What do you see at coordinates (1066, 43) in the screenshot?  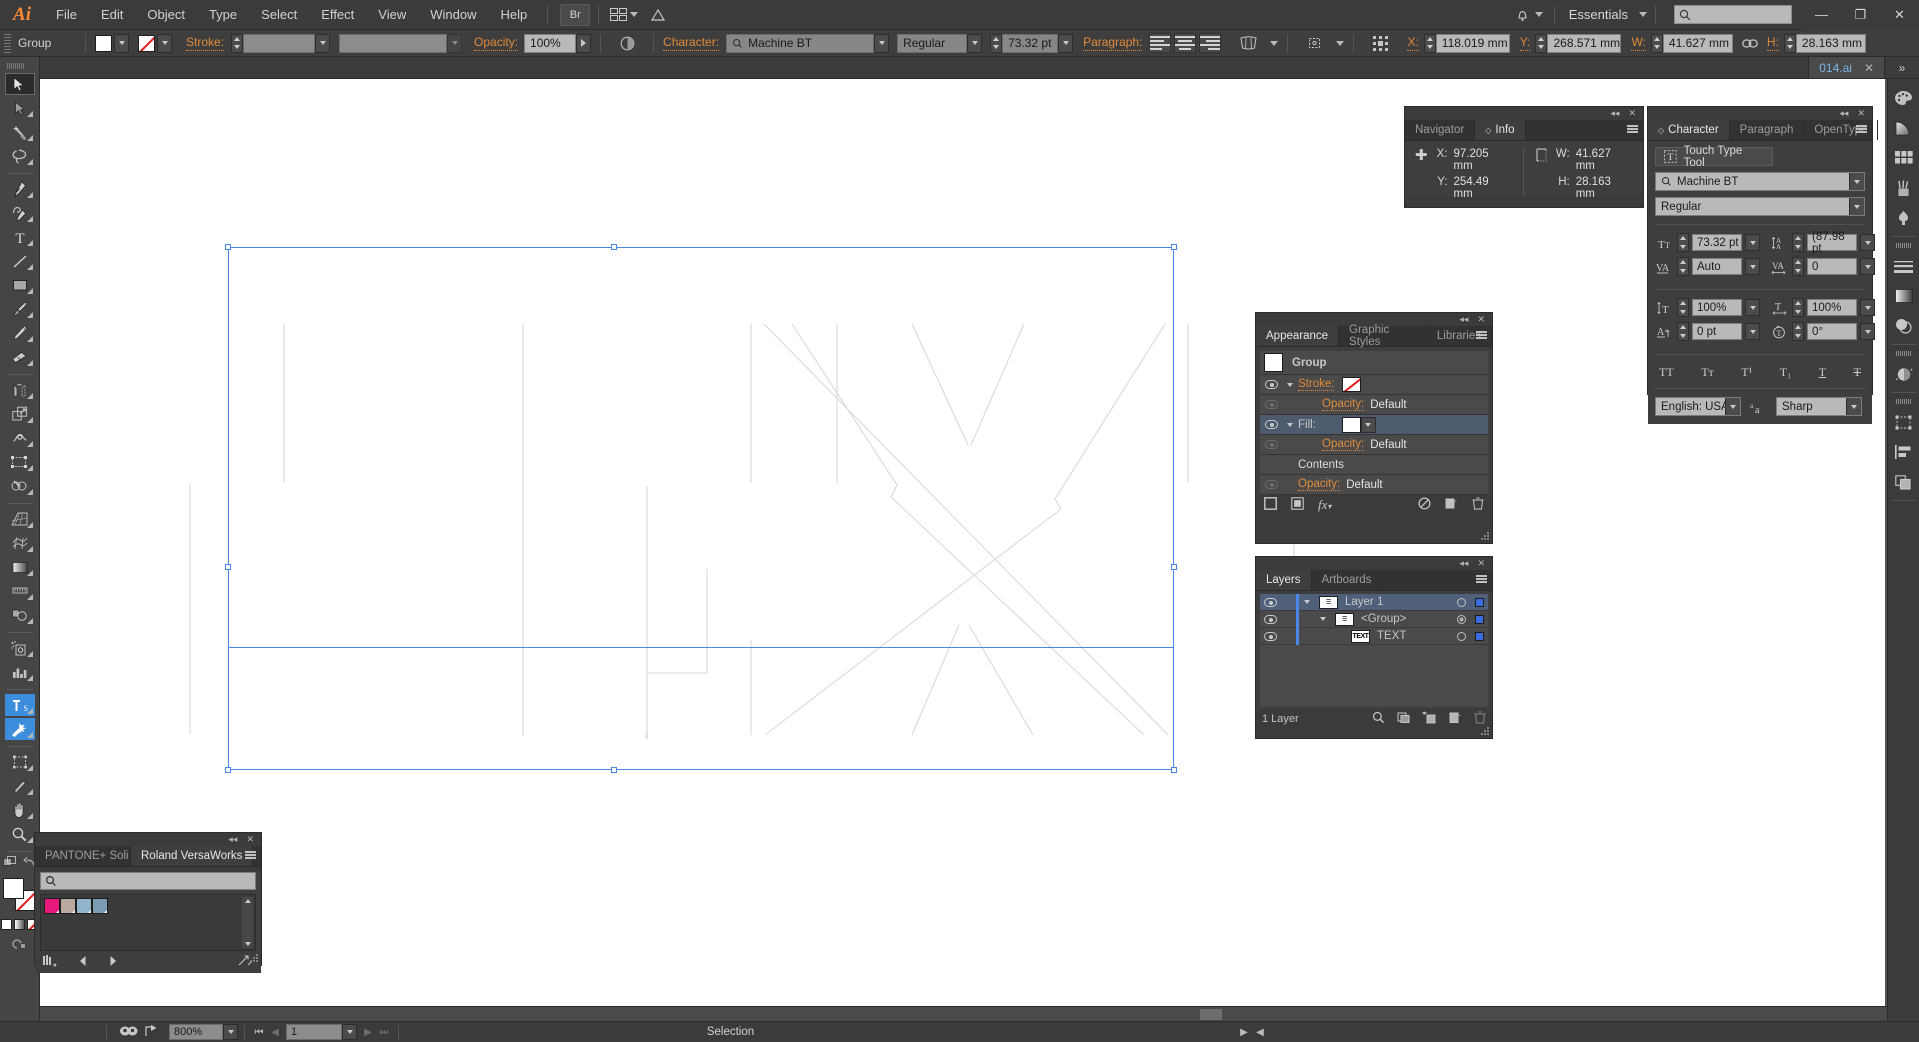 I see `cb-font-size-dropdown` at bounding box center [1066, 43].